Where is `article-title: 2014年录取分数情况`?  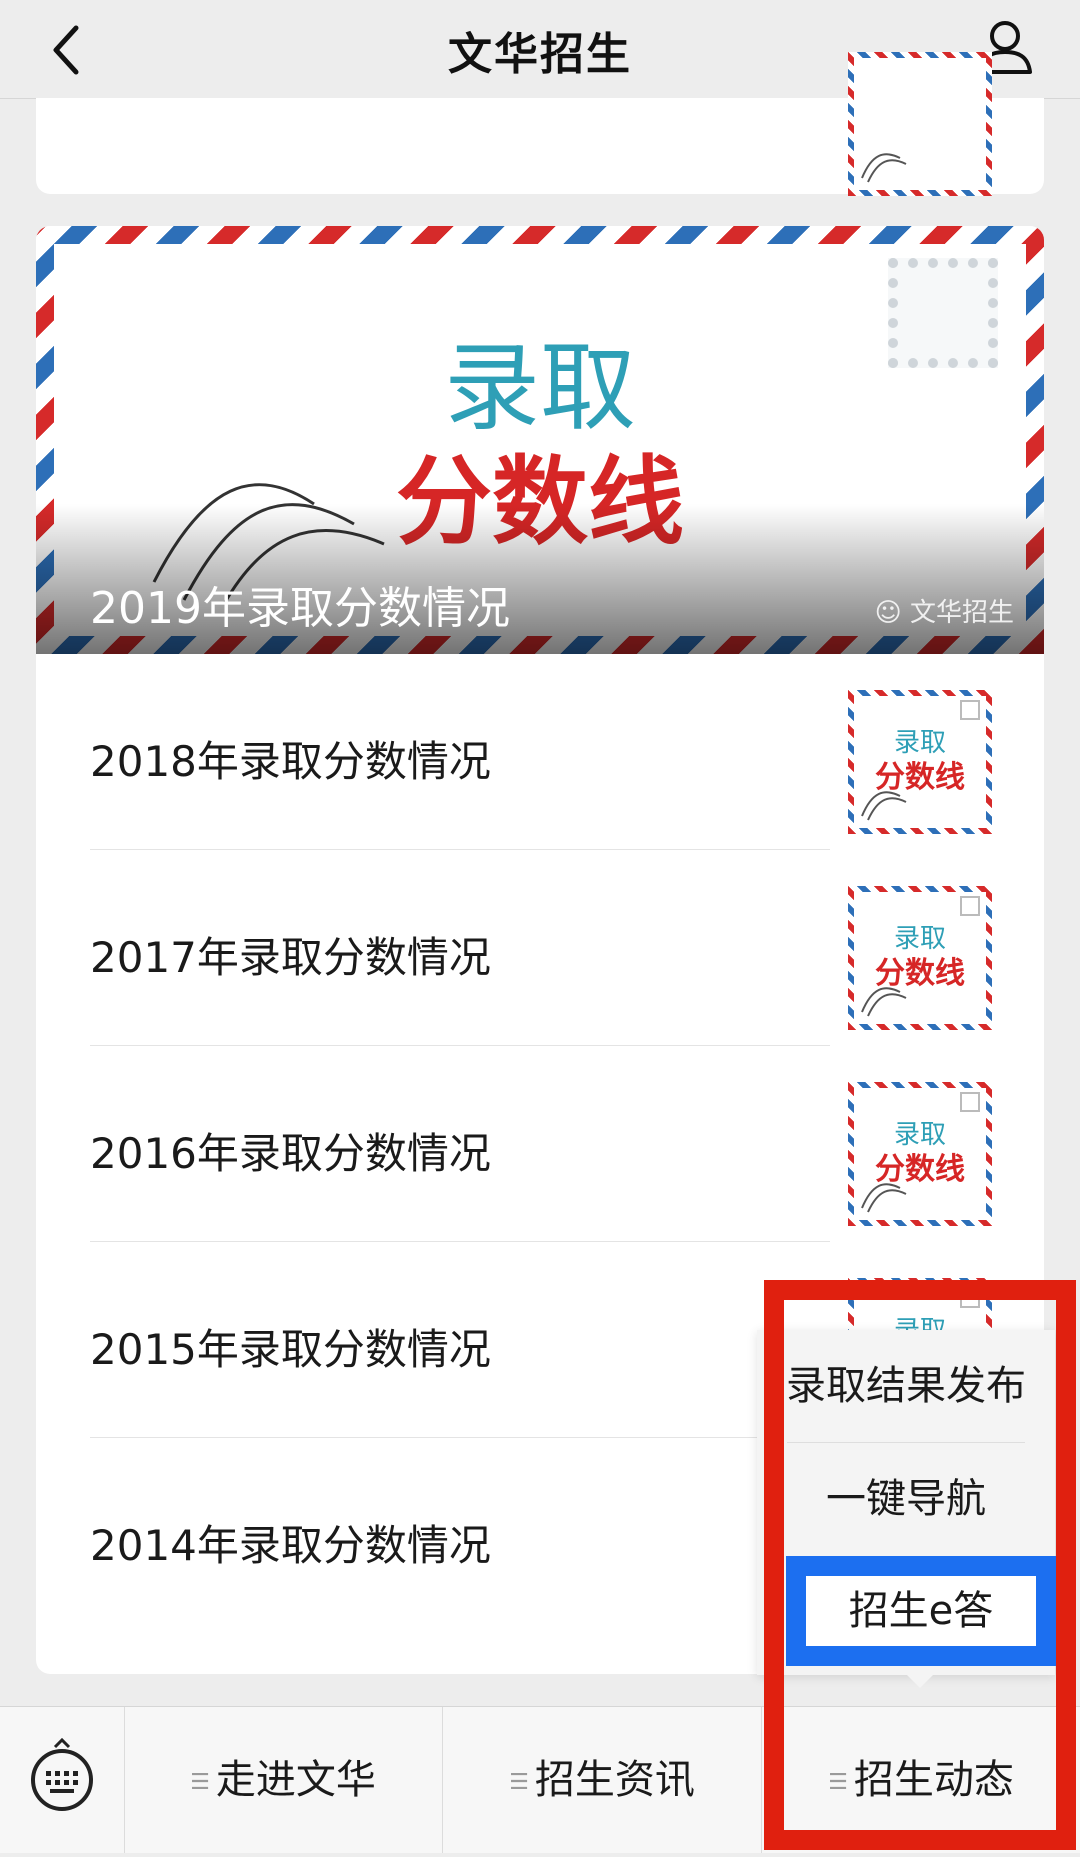
article-title: 2014年录取分数情况 is located at coordinates (290, 1545).